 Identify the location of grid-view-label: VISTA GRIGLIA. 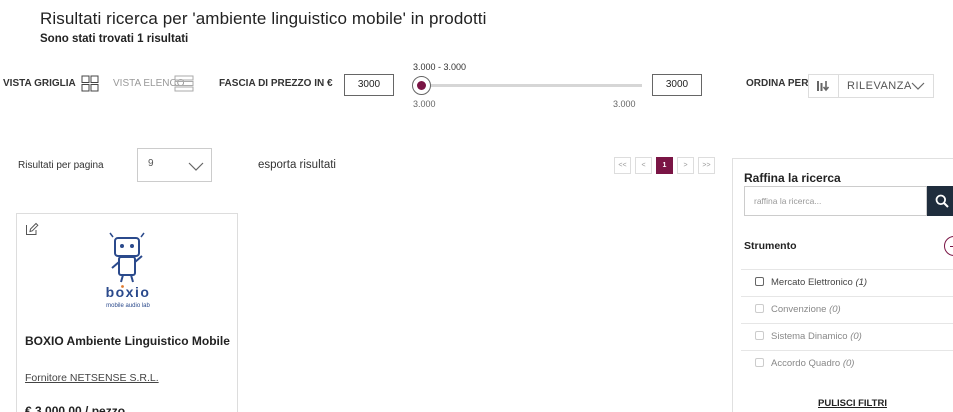
(39, 83).